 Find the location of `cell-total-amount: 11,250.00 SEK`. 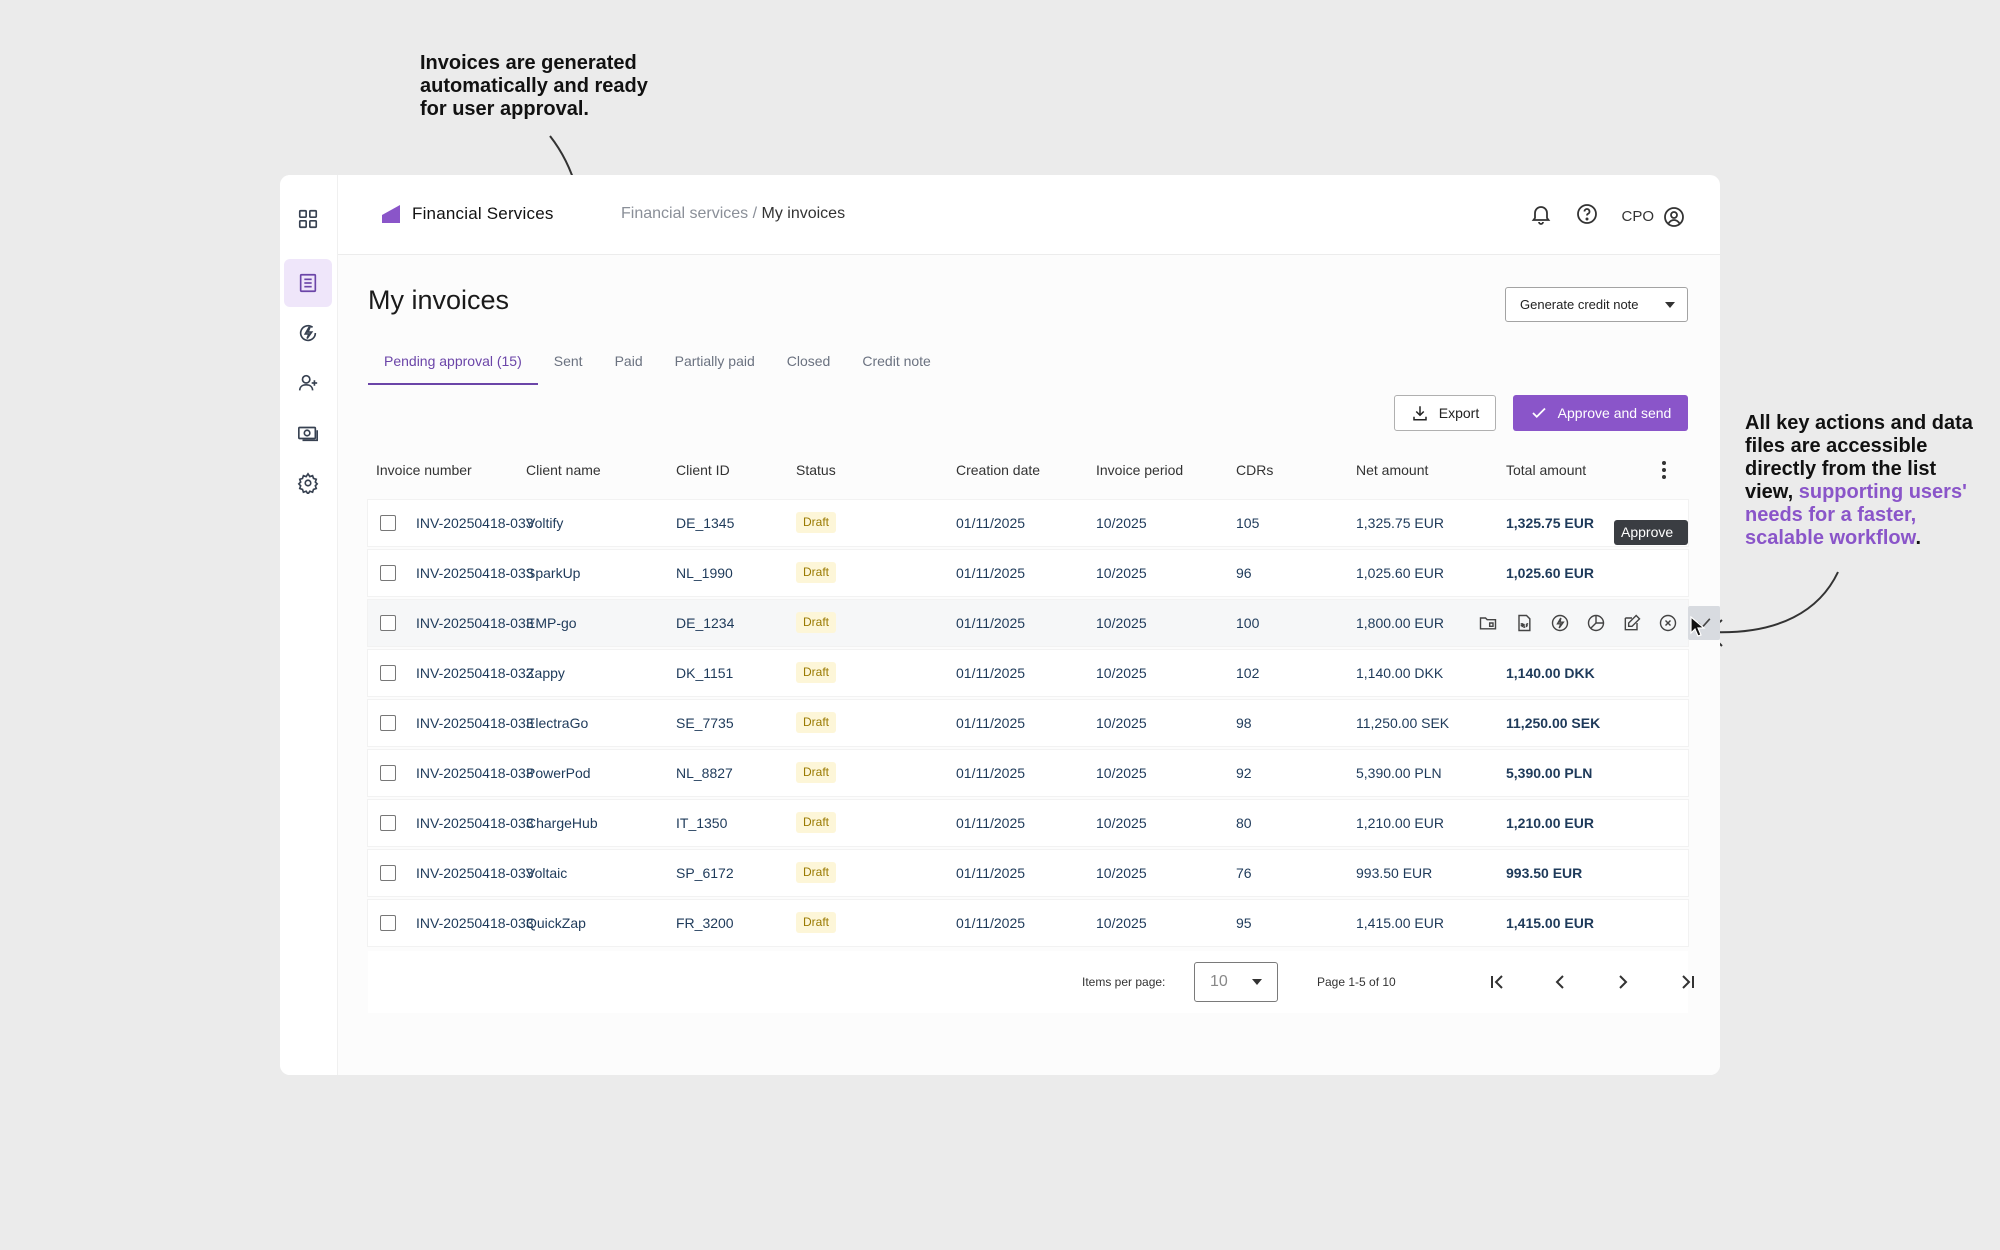

cell-total-amount: 11,250.00 SEK is located at coordinates (1553, 723).